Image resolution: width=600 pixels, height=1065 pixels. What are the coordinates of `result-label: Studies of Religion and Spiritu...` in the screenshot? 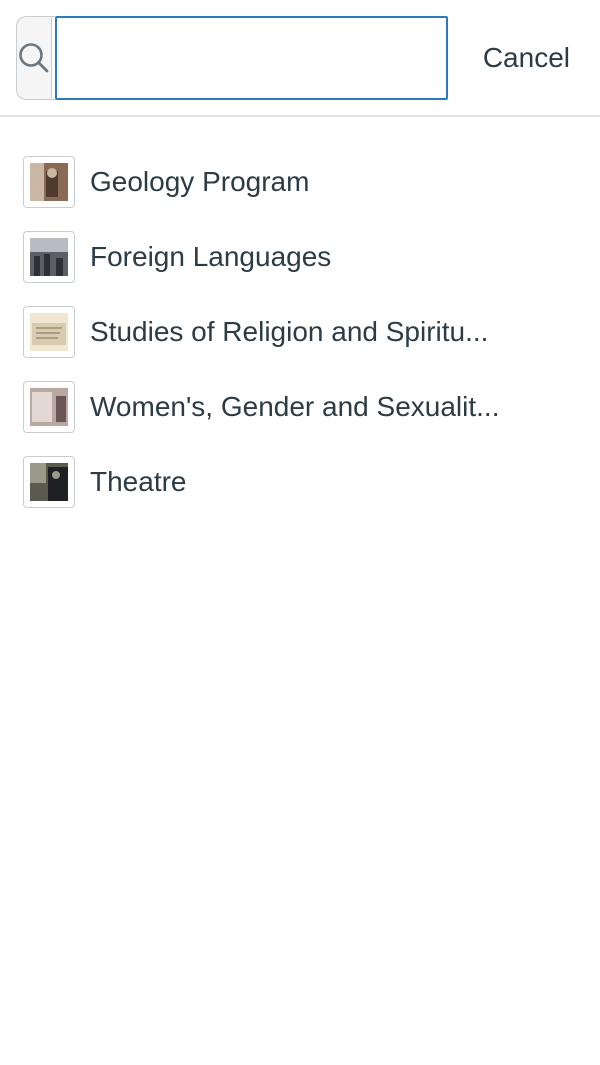 It's located at (289, 331).